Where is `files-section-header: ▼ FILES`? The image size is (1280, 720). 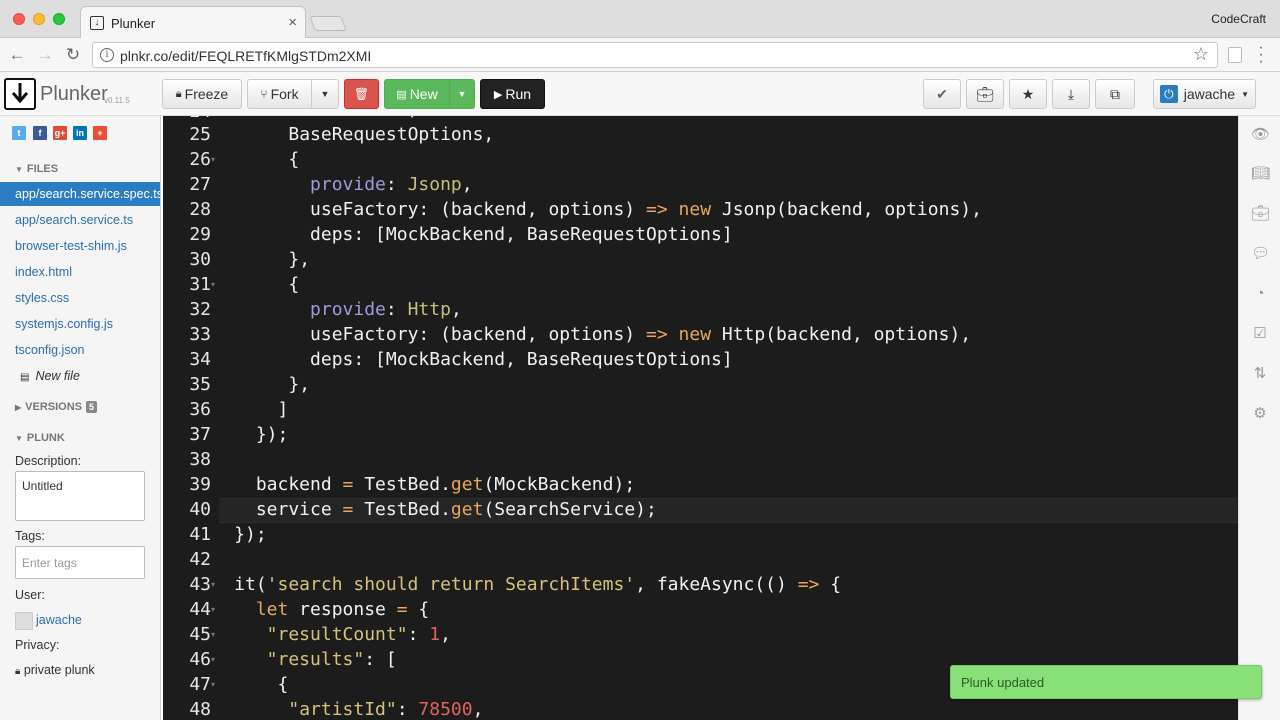 files-section-header: ▼ FILES is located at coordinates (36, 169).